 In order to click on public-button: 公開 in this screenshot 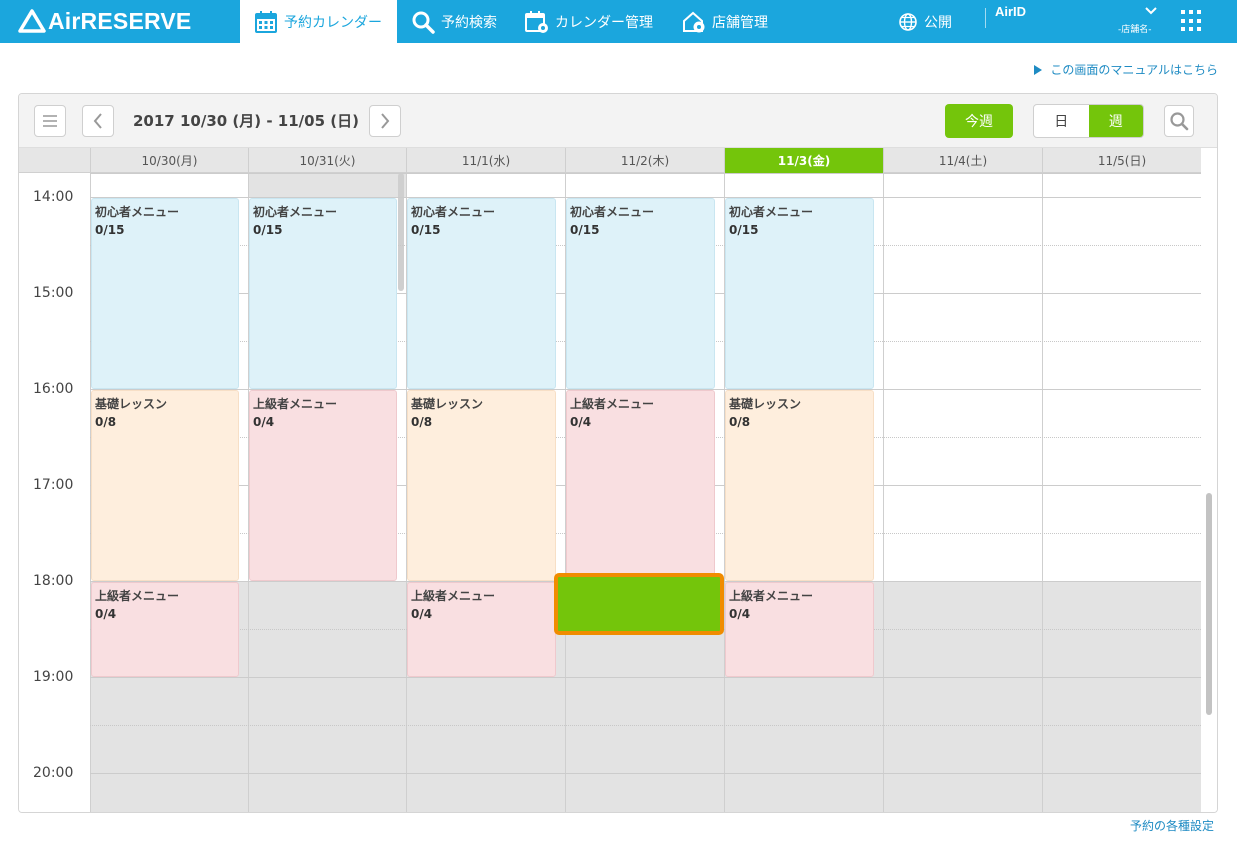, I will do `click(925, 21)`.